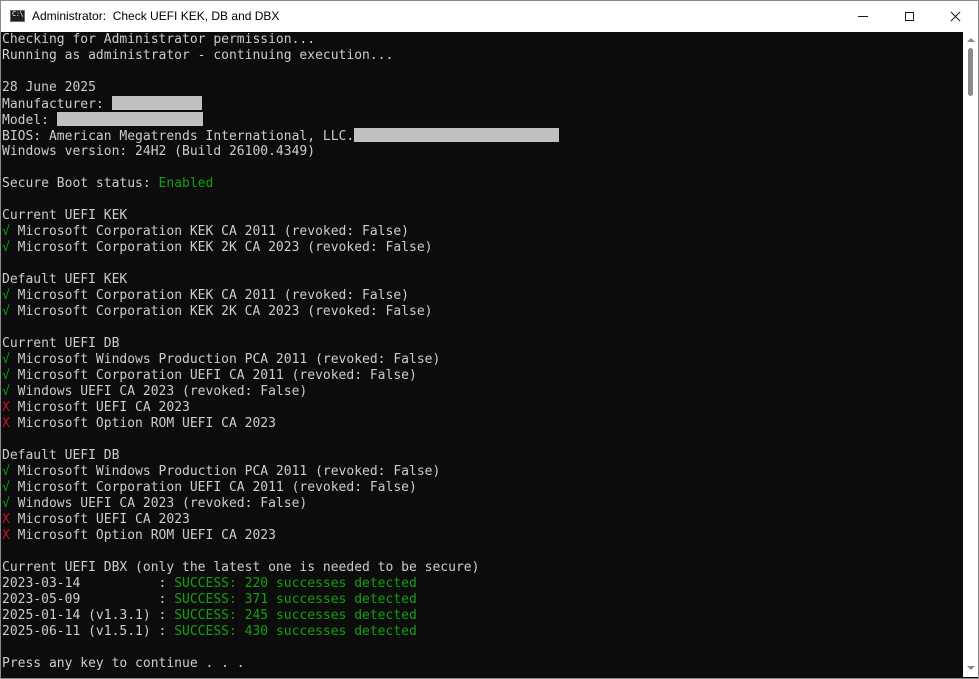 This screenshot has height=679, width=979. What do you see at coordinates (88, 583) in the screenshot?
I see `dbx-date: 2023-03-14 :` at bounding box center [88, 583].